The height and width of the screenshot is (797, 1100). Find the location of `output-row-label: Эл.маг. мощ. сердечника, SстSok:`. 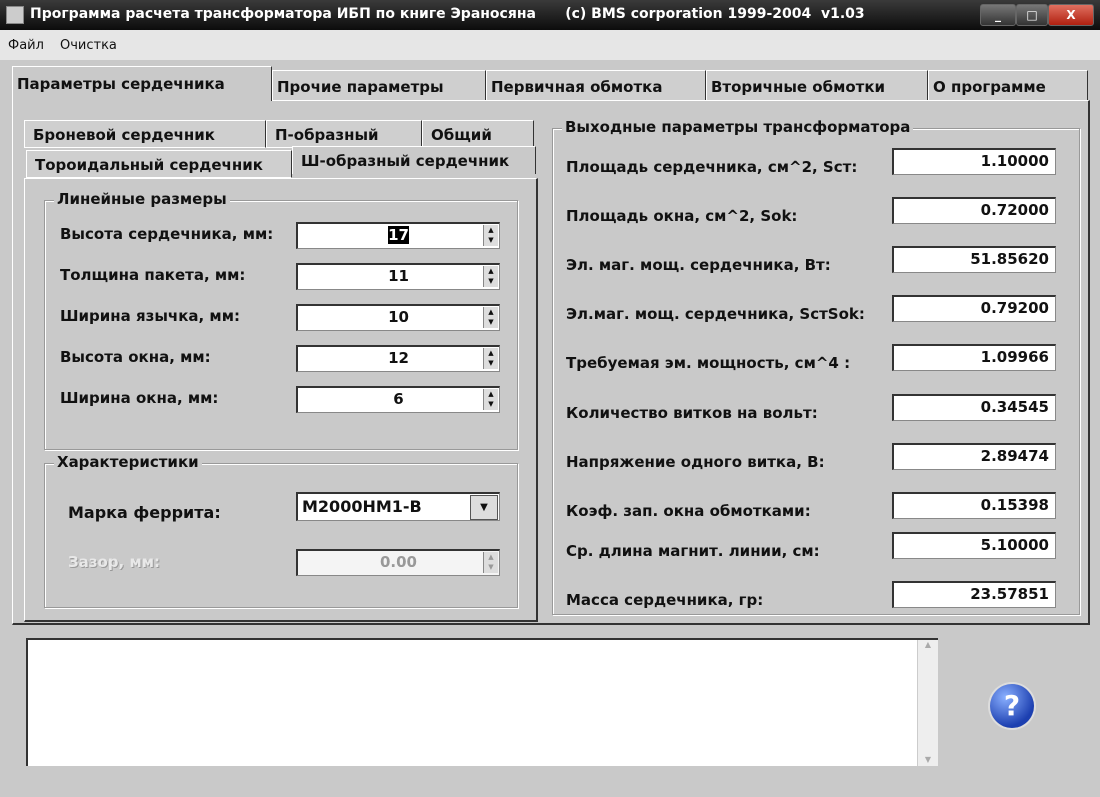

output-row-label: Эл.маг. мощ. сердечника, SстSok: is located at coordinates (715, 314).